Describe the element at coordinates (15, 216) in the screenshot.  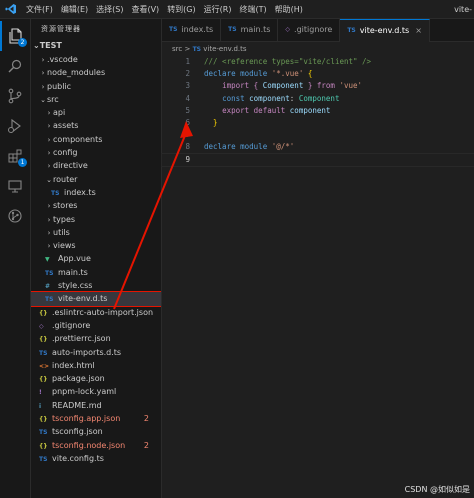
I see `git-graph-activity-button` at that location.